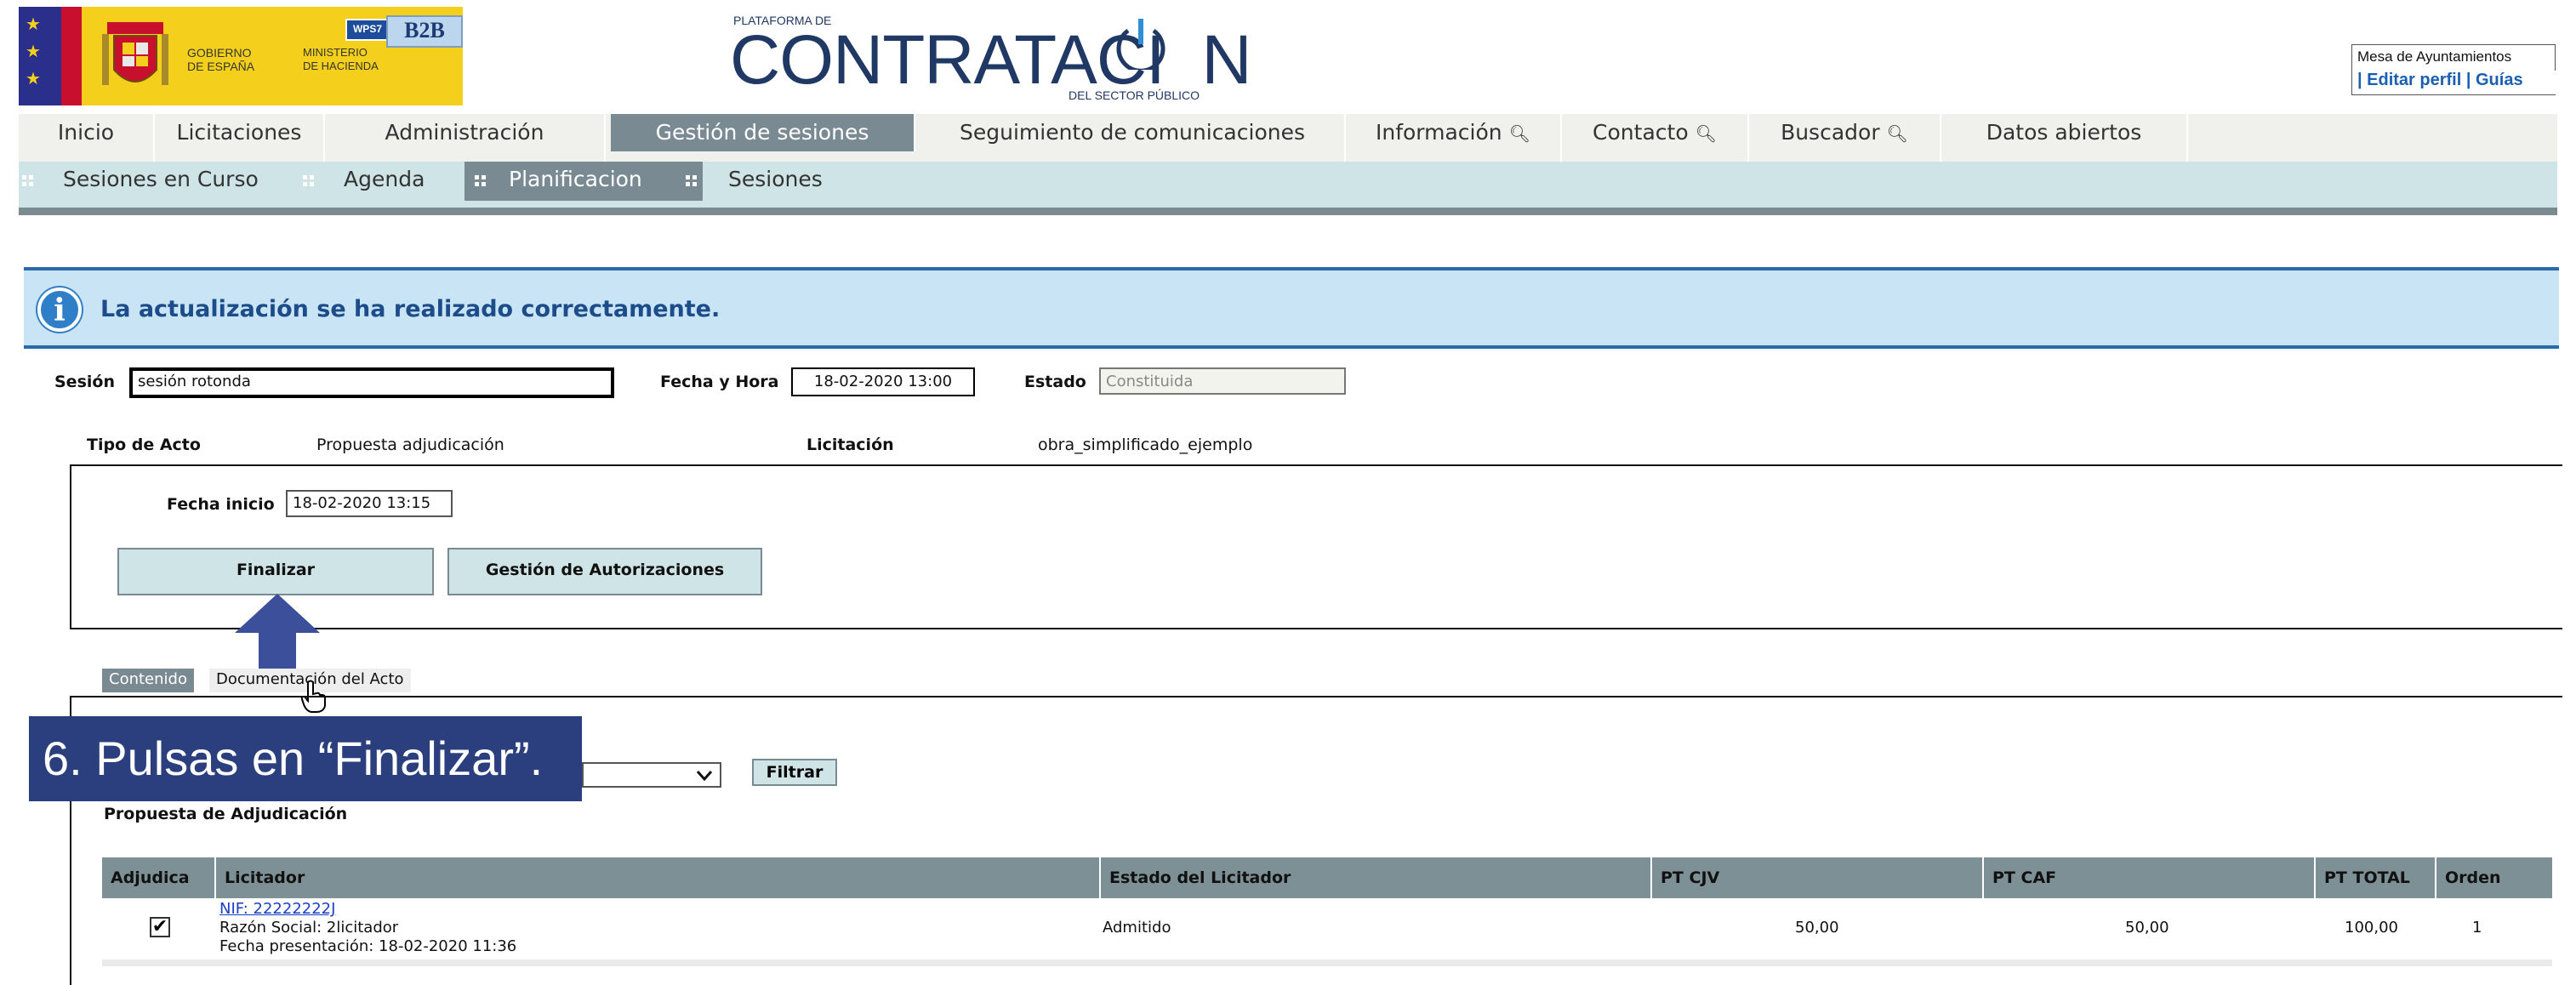 Image resolution: width=2576 pixels, height=985 pixels. Describe the element at coordinates (84, 382) in the screenshot. I see `sesion-label: Sesión` at that location.